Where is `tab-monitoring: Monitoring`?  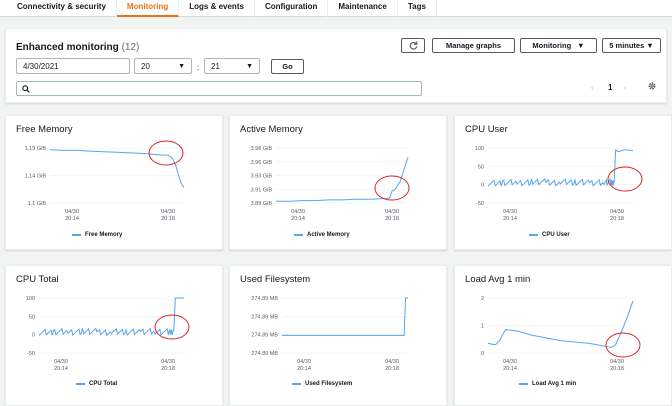 tab-monitoring: Monitoring is located at coordinates (148, 8).